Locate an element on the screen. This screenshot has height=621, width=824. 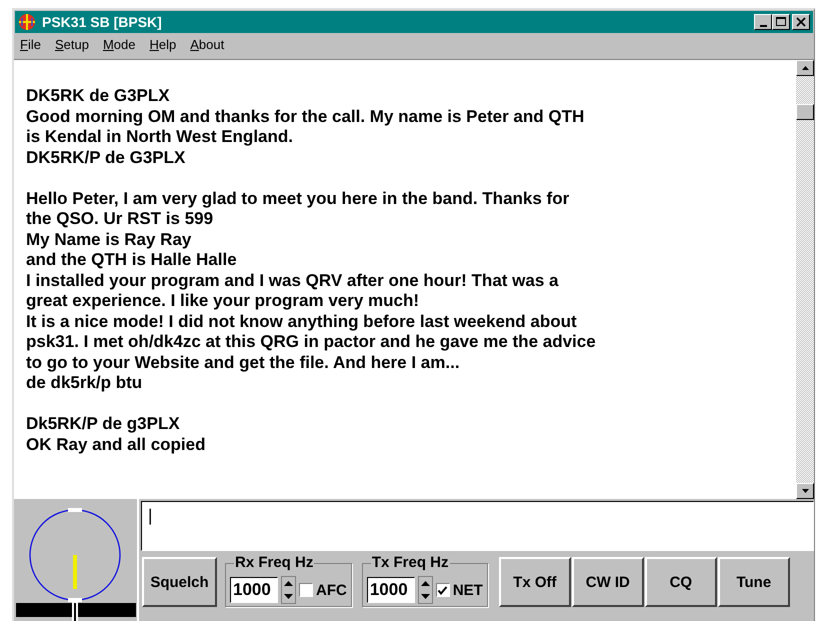
close-button is located at coordinates (801, 22).